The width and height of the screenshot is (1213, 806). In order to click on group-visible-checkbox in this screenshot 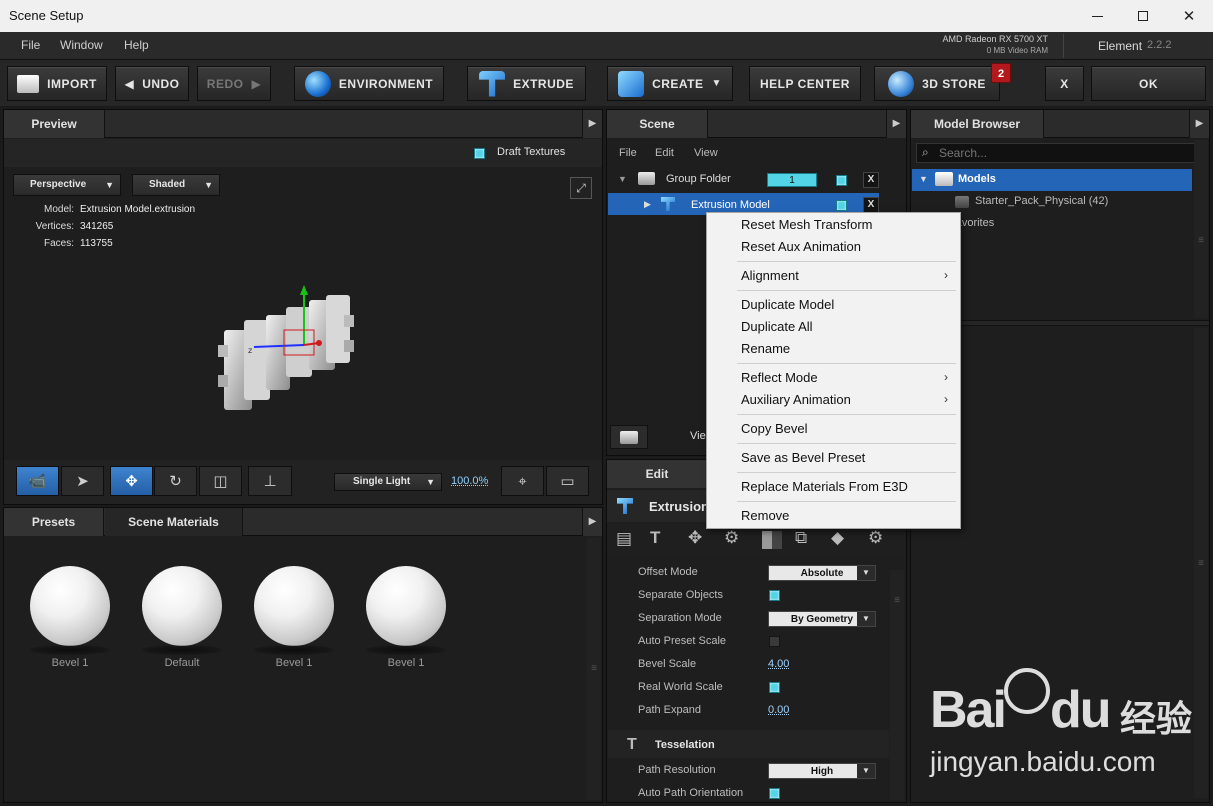, I will do `click(841, 180)`.